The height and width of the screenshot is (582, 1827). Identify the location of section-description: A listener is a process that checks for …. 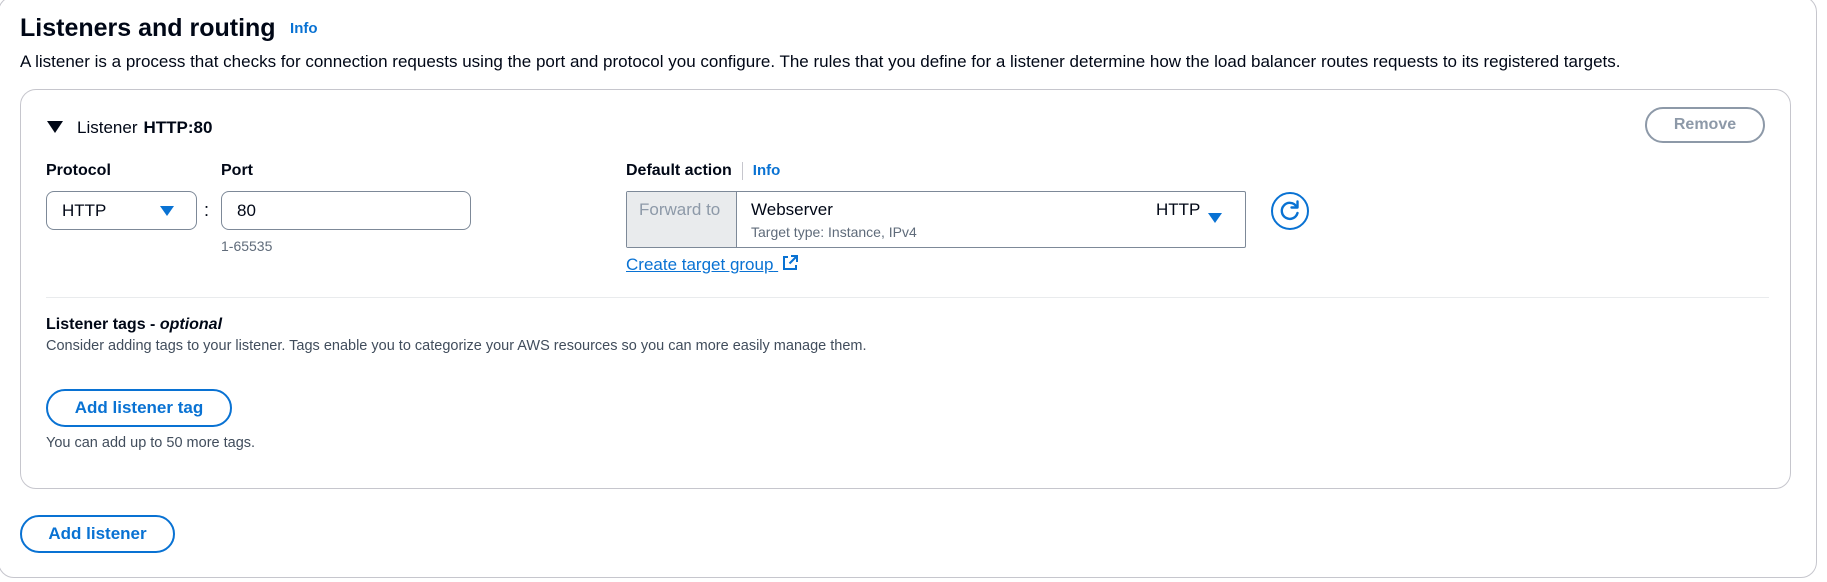
(820, 61).